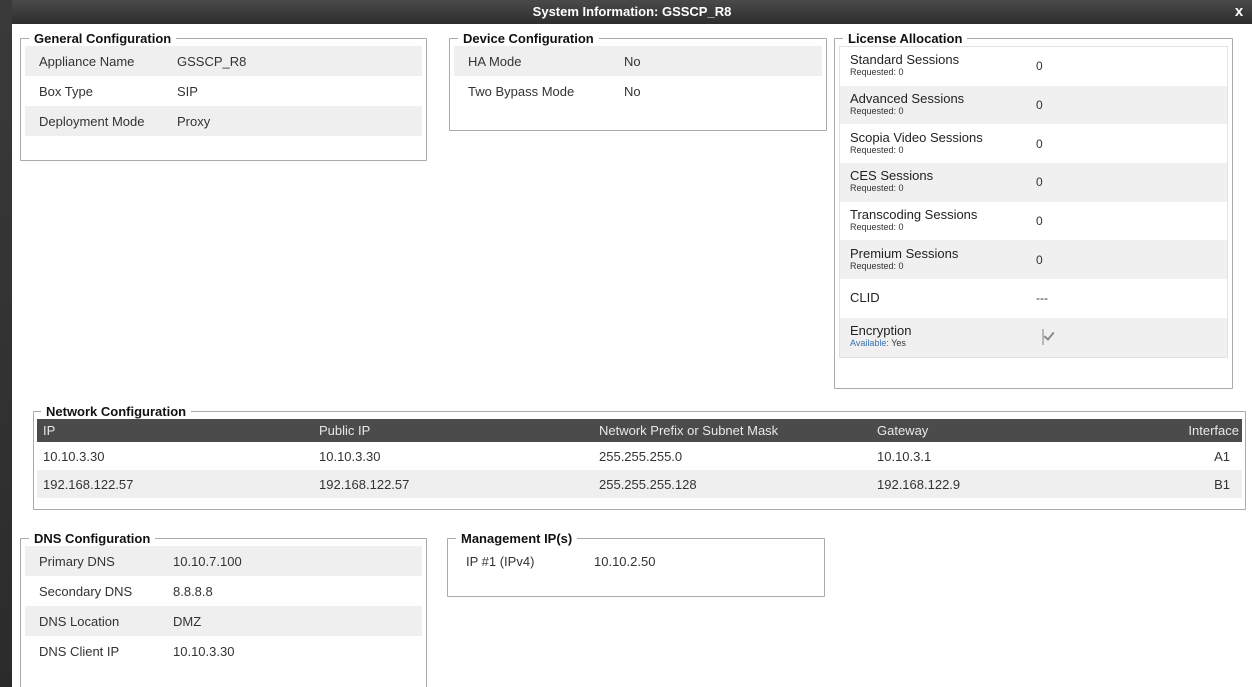 The height and width of the screenshot is (687, 1252). What do you see at coordinates (1033, 298) in the screenshot?
I see `license-row-clid: CLID ---` at bounding box center [1033, 298].